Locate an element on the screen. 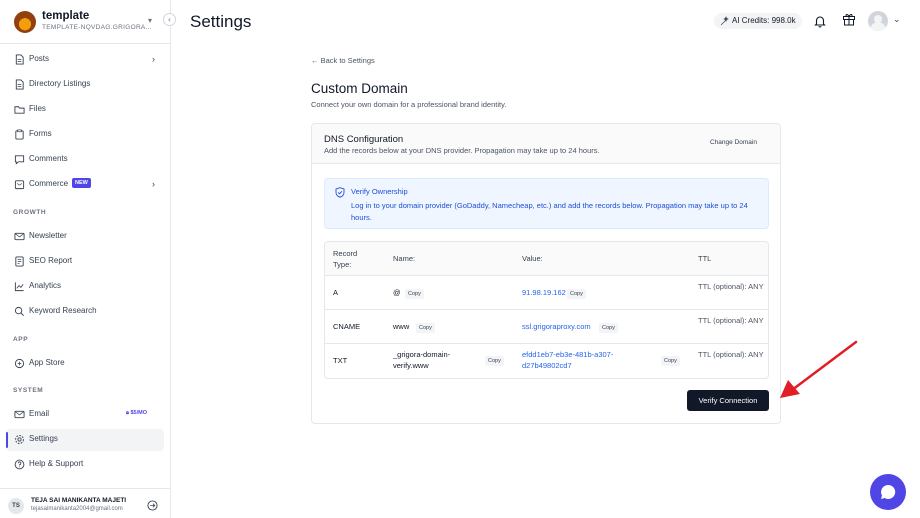 The image size is (920, 518). sidebar-item-posts: Posts › is located at coordinates (85, 60).